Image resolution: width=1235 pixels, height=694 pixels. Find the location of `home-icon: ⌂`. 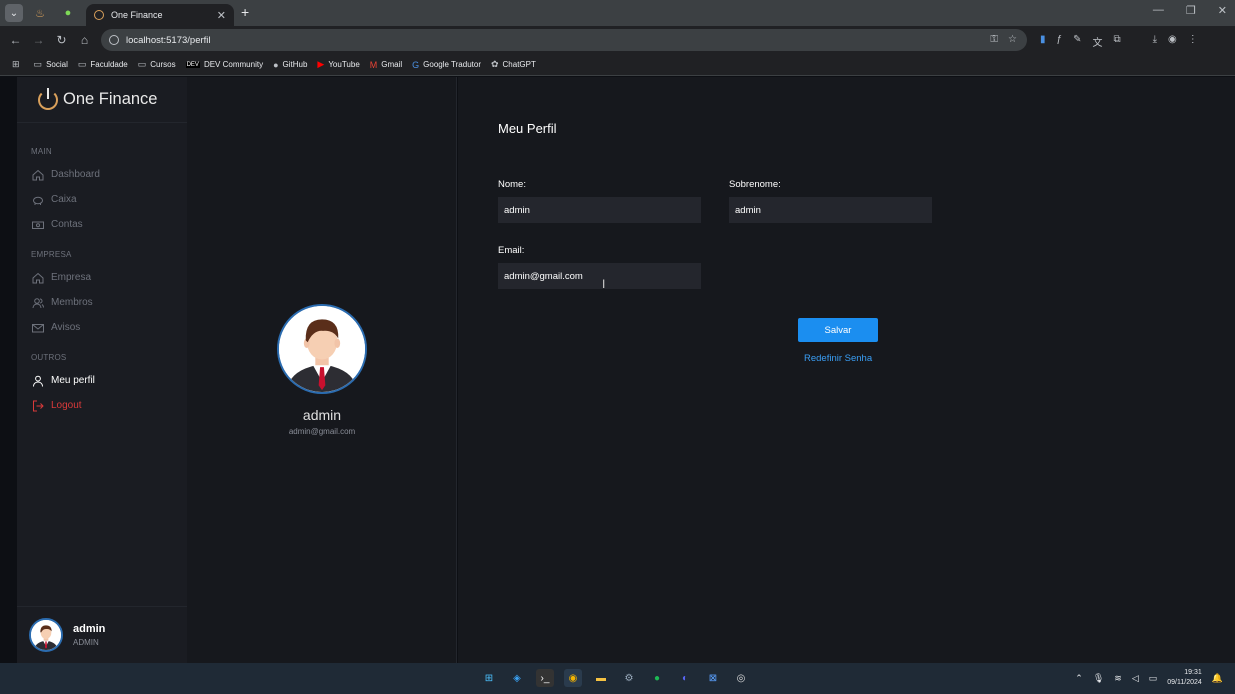

home-icon: ⌂ is located at coordinates (84, 40).